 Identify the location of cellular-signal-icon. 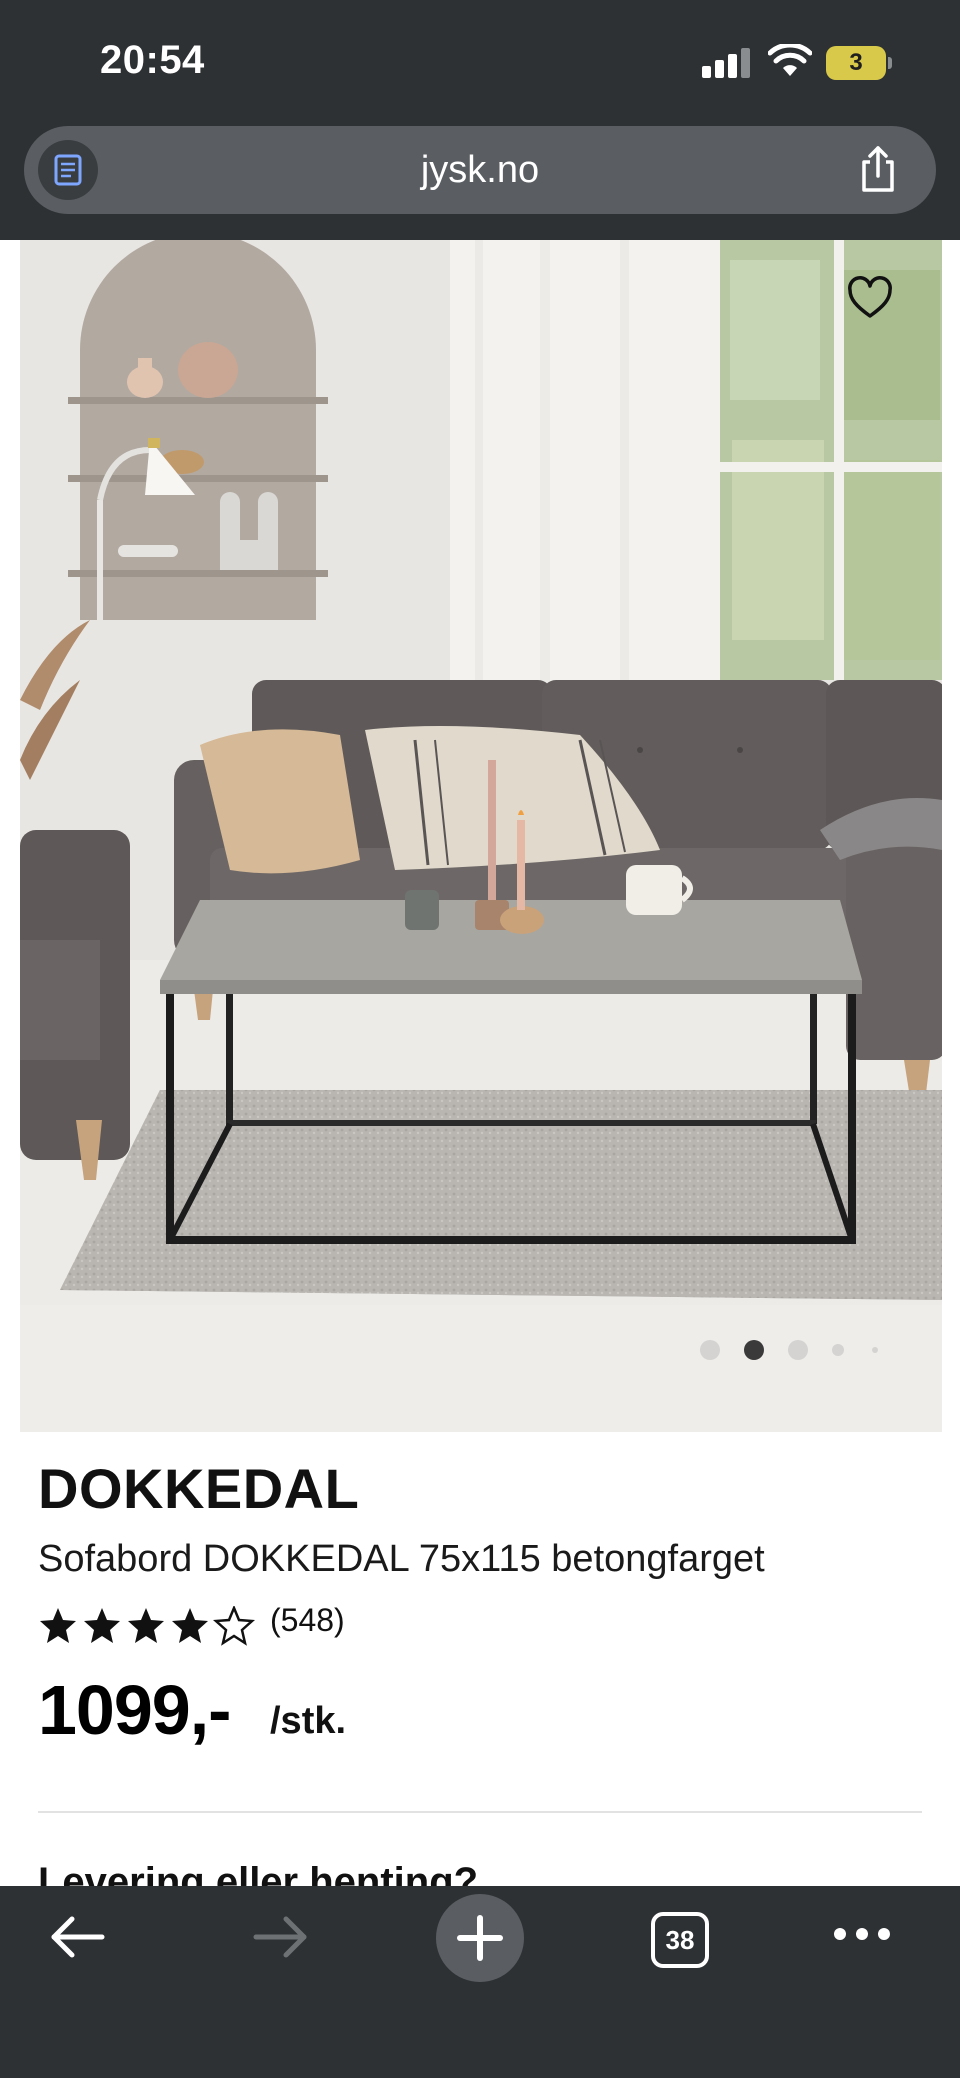
(726, 63).